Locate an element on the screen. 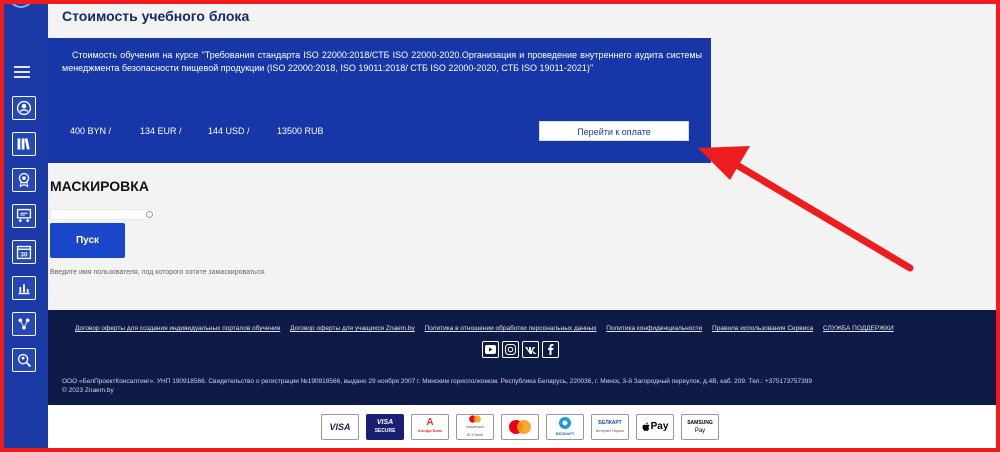  go-to-payment-button: Перейти к оплате is located at coordinates (614, 131).